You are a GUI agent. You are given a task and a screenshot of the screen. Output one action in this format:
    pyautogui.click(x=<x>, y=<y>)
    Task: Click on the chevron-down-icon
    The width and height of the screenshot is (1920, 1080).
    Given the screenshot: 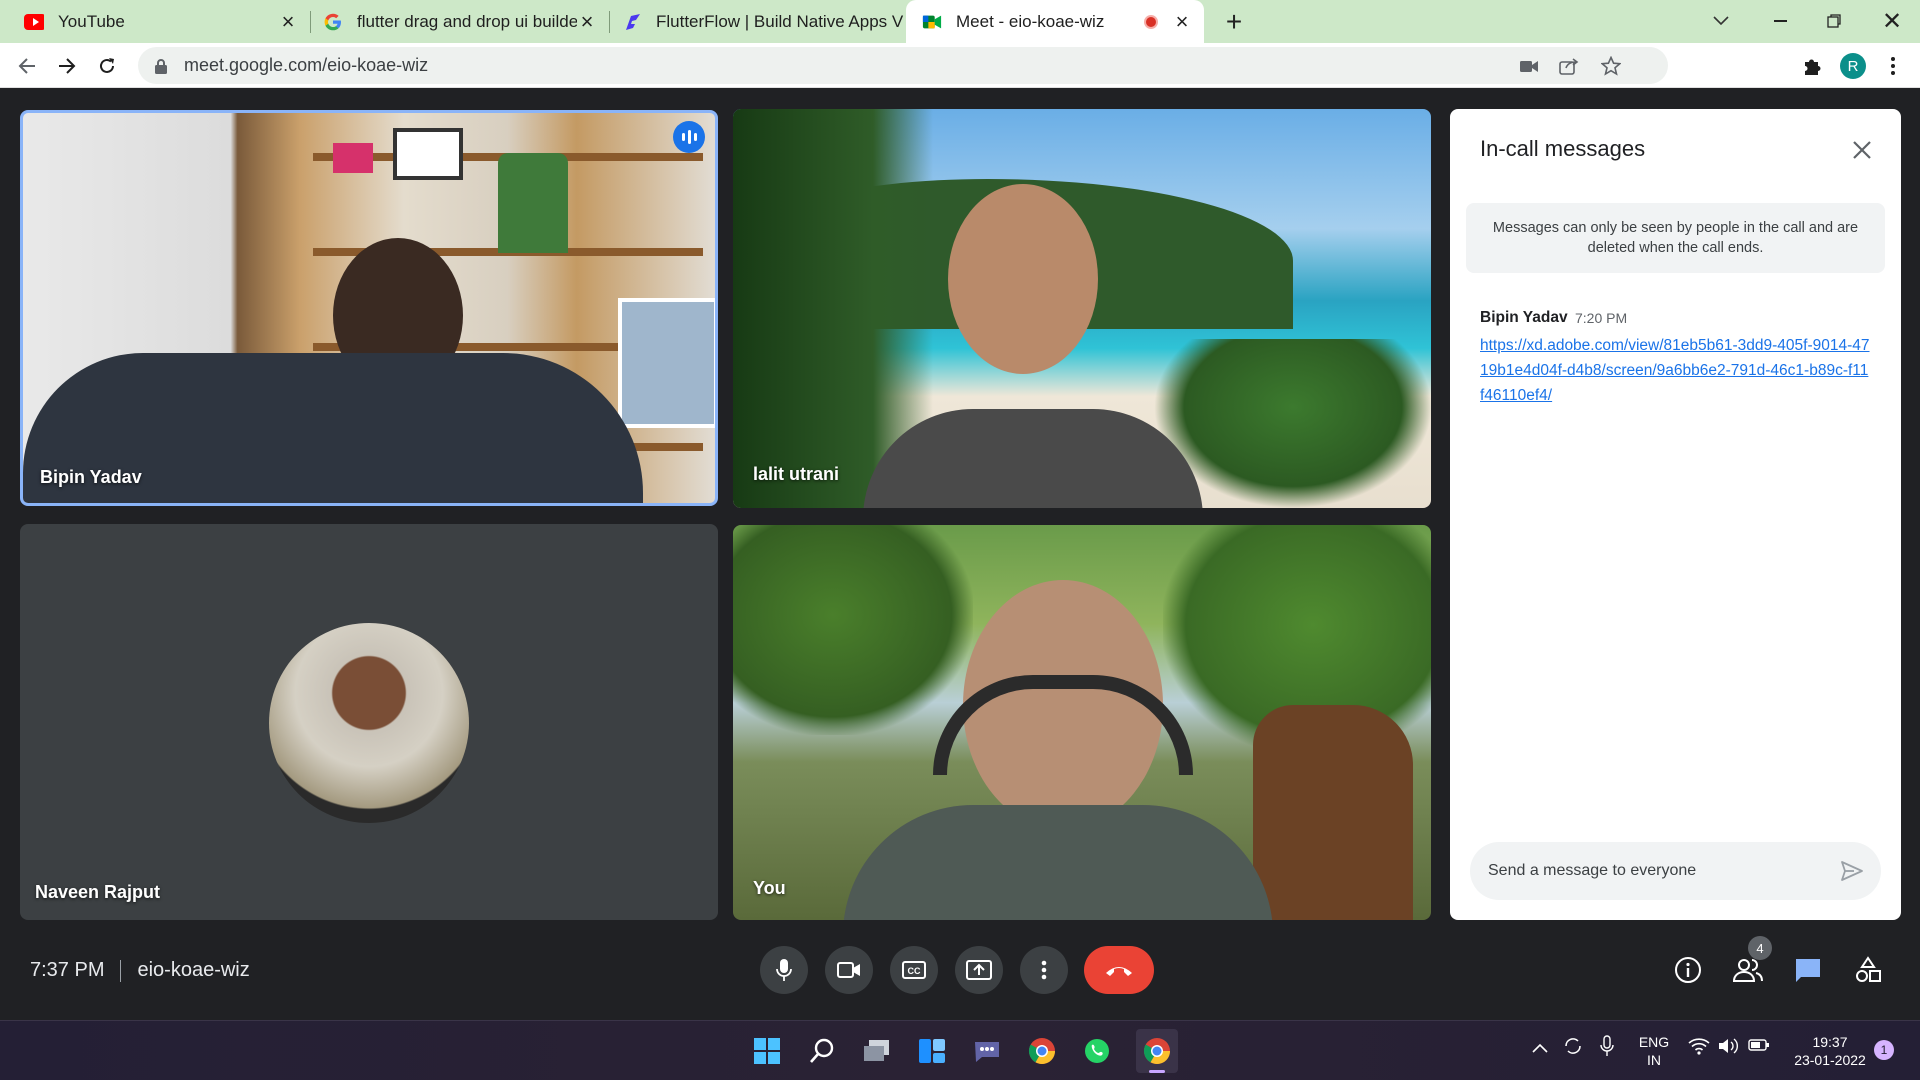 What is the action you would take?
    pyautogui.click(x=1721, y=21)
    